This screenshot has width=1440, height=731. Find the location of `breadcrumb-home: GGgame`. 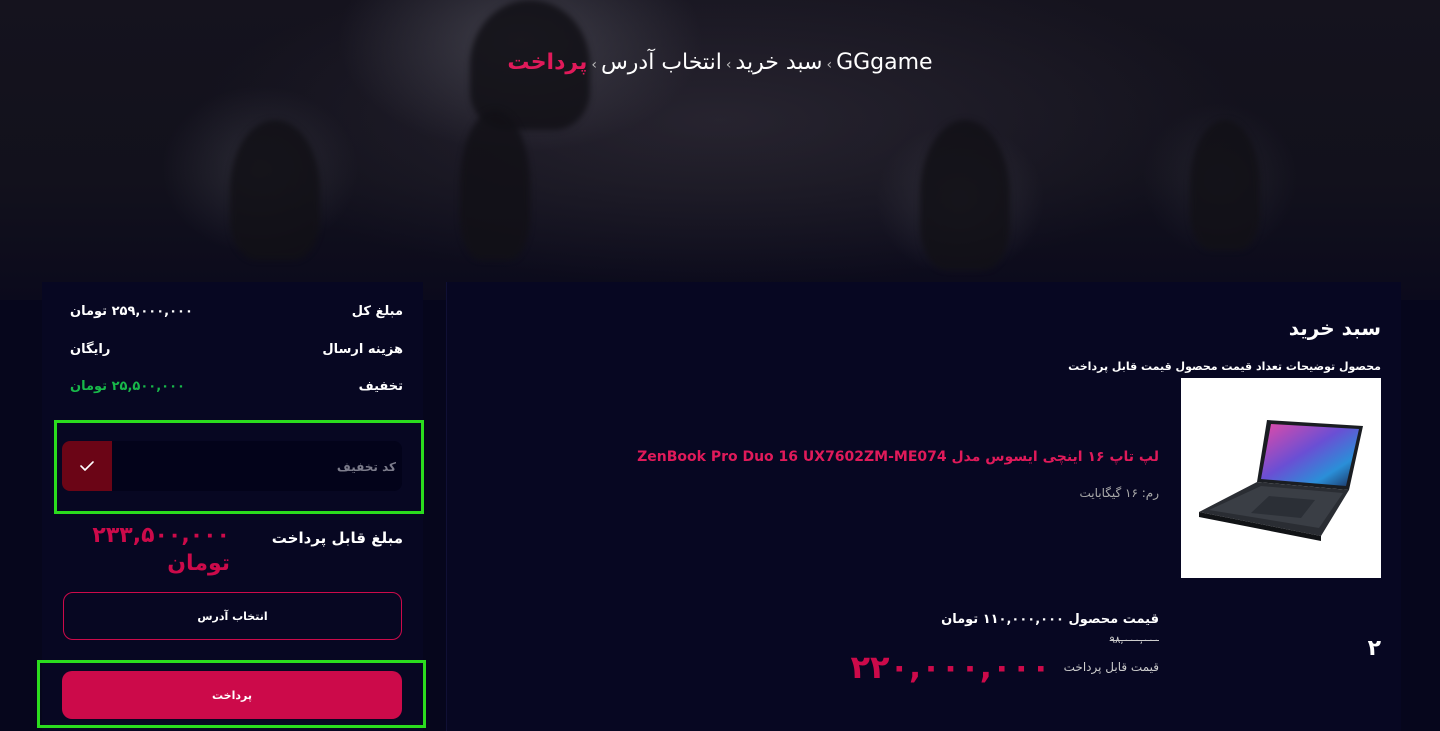

breadcrumb-home: GGgame is located at coordinates (884, 62).